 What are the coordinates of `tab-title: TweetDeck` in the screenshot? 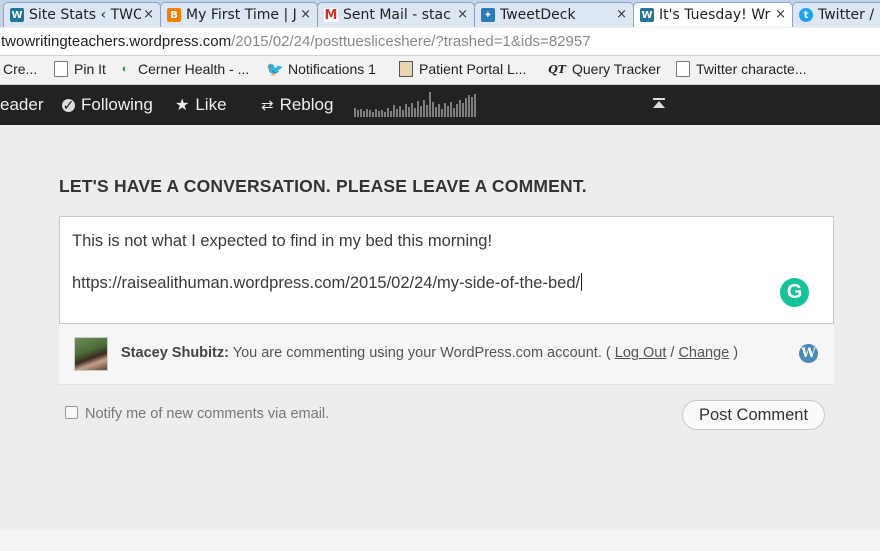 It's located at (538, 15).